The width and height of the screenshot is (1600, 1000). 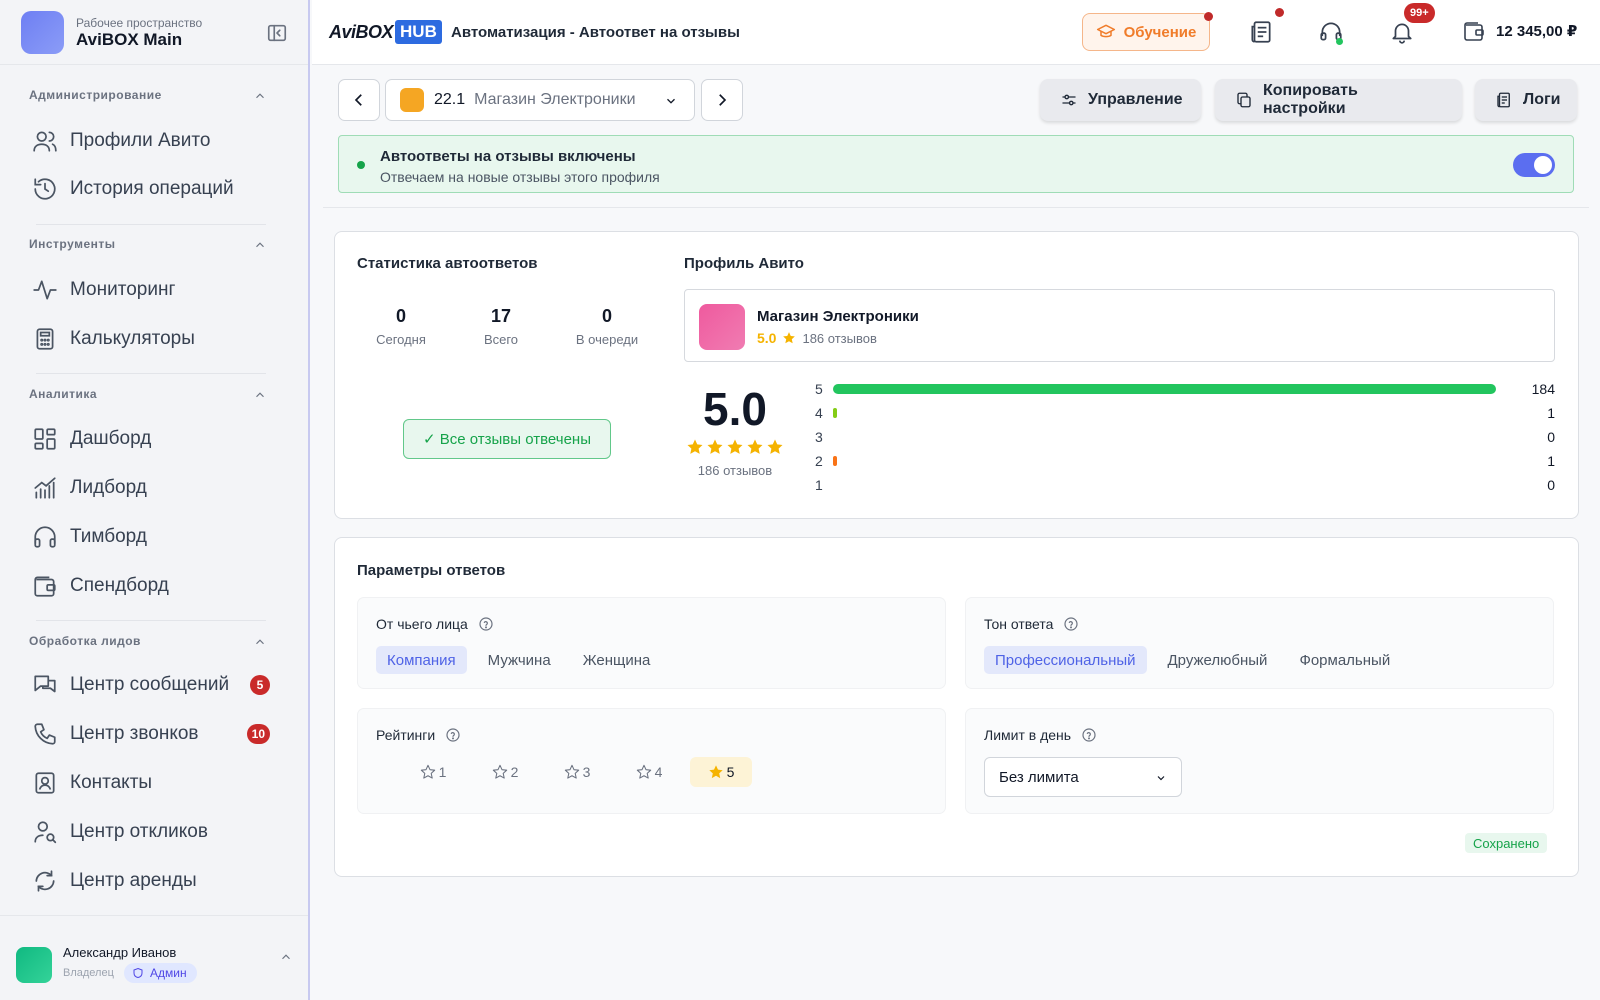 What do you see at coordinates (1259, 761) in the screenshot?
I see `limit-panel: Лимит в день Без лимита` at bounding box center [1259, 761].